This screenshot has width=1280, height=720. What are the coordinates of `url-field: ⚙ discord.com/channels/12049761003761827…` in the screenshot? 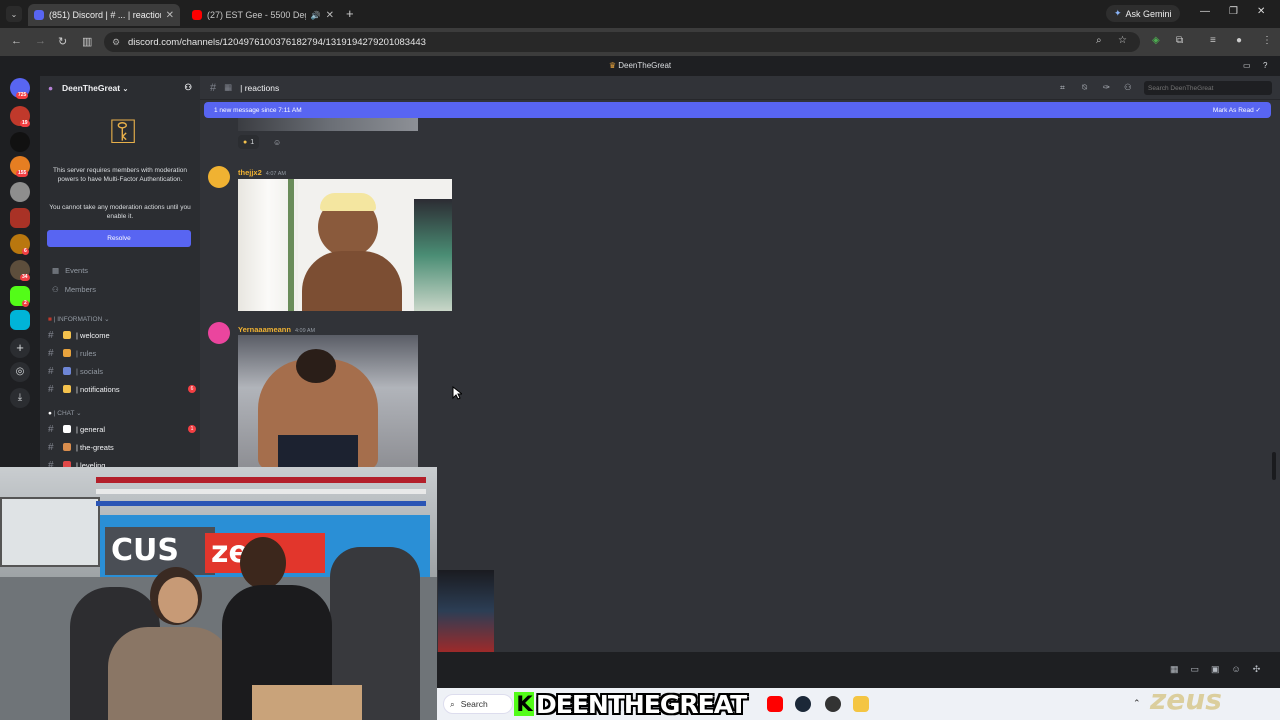 It's located at (622, 42).